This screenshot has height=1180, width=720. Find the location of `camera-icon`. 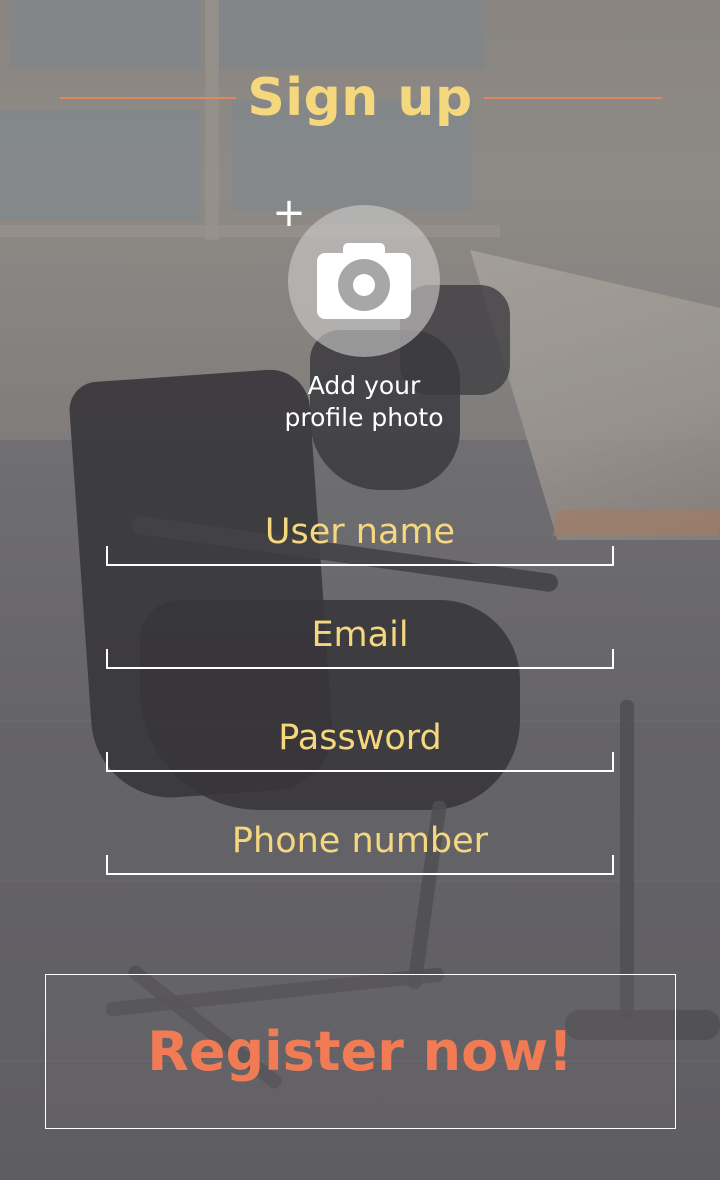

camera-icon is located at coordinates (364, 281).